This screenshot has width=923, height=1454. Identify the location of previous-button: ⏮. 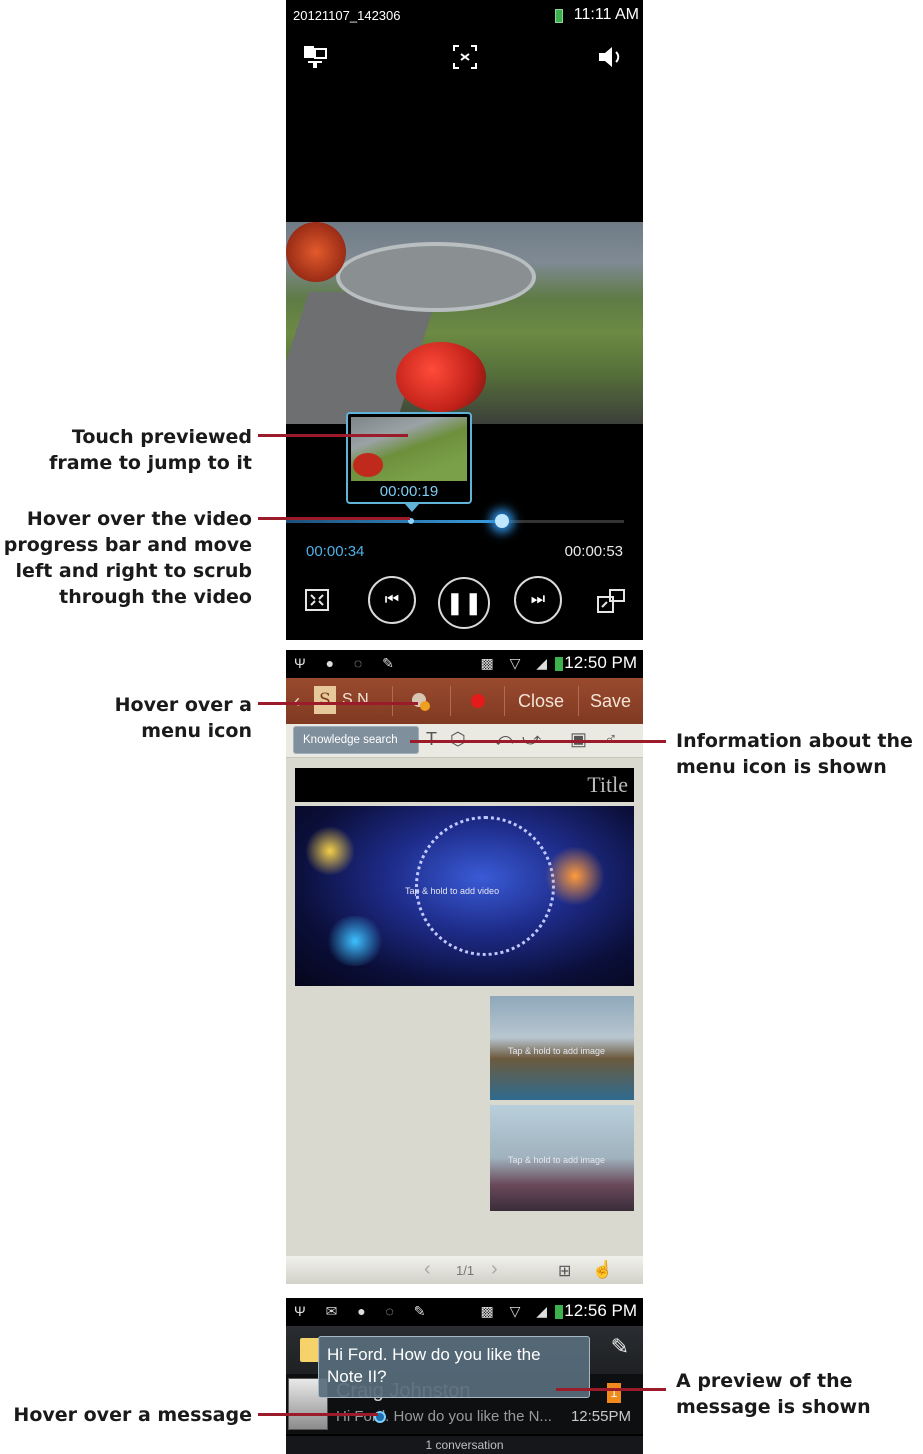
(392, 600).